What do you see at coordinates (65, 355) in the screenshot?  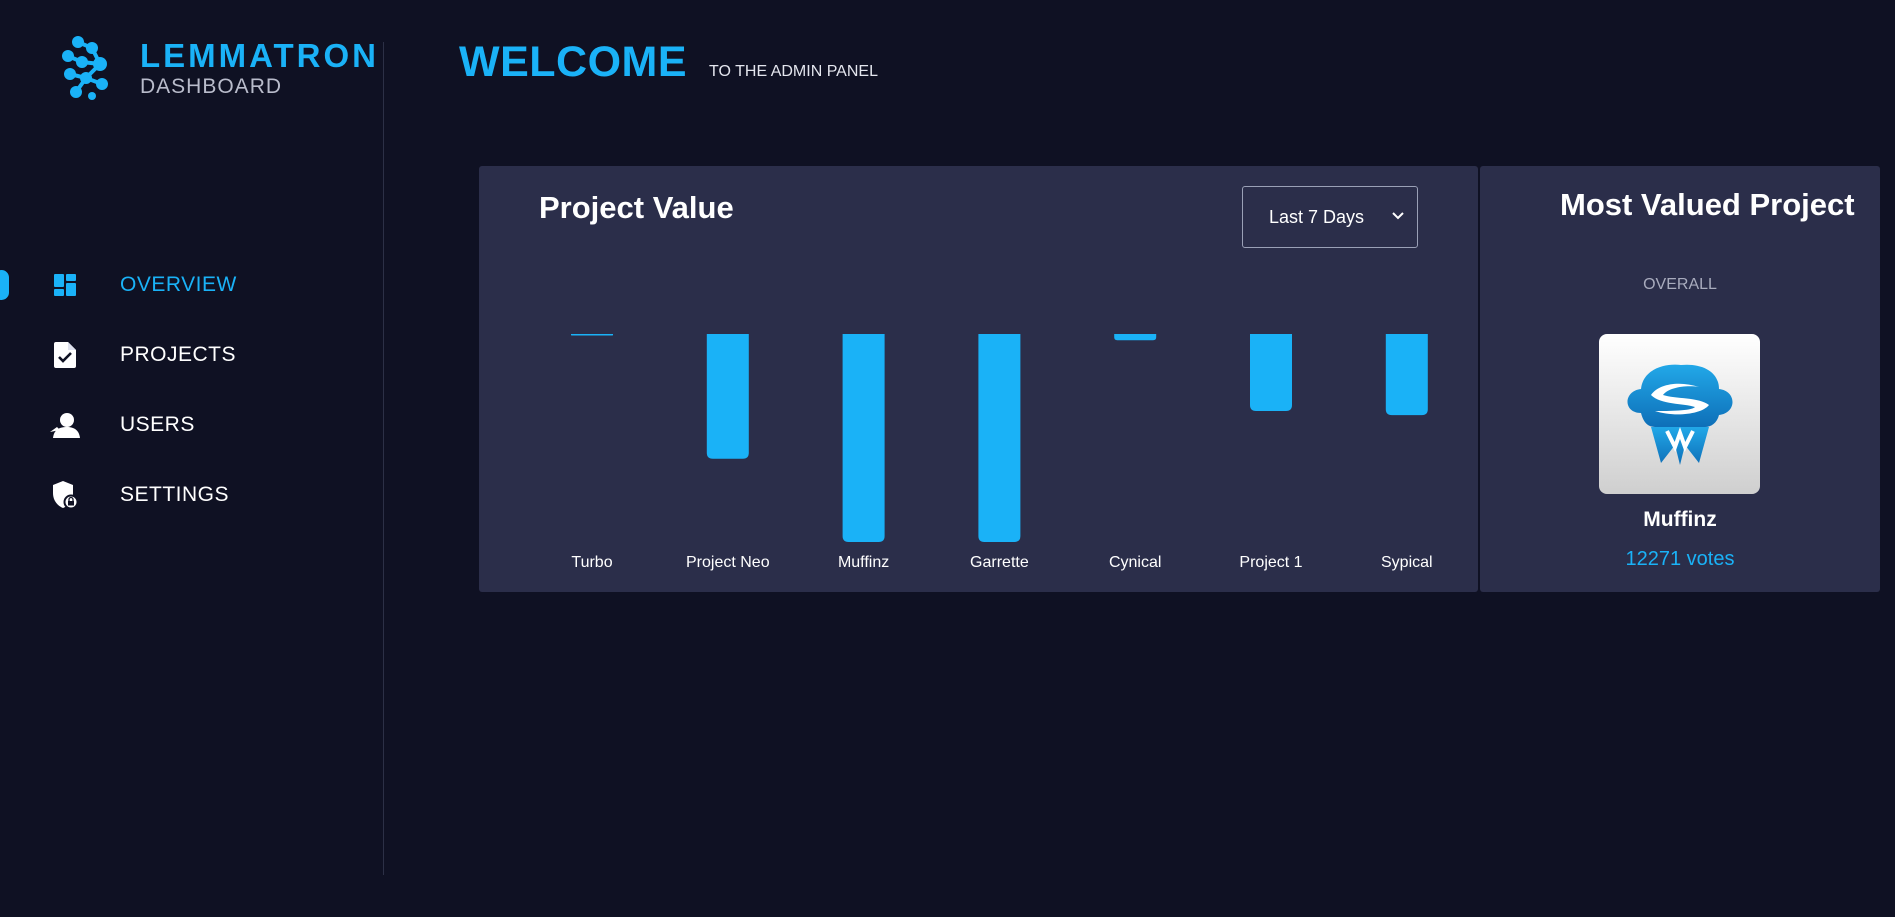 I see `document-check-icon` at bounding box center [65, 355].